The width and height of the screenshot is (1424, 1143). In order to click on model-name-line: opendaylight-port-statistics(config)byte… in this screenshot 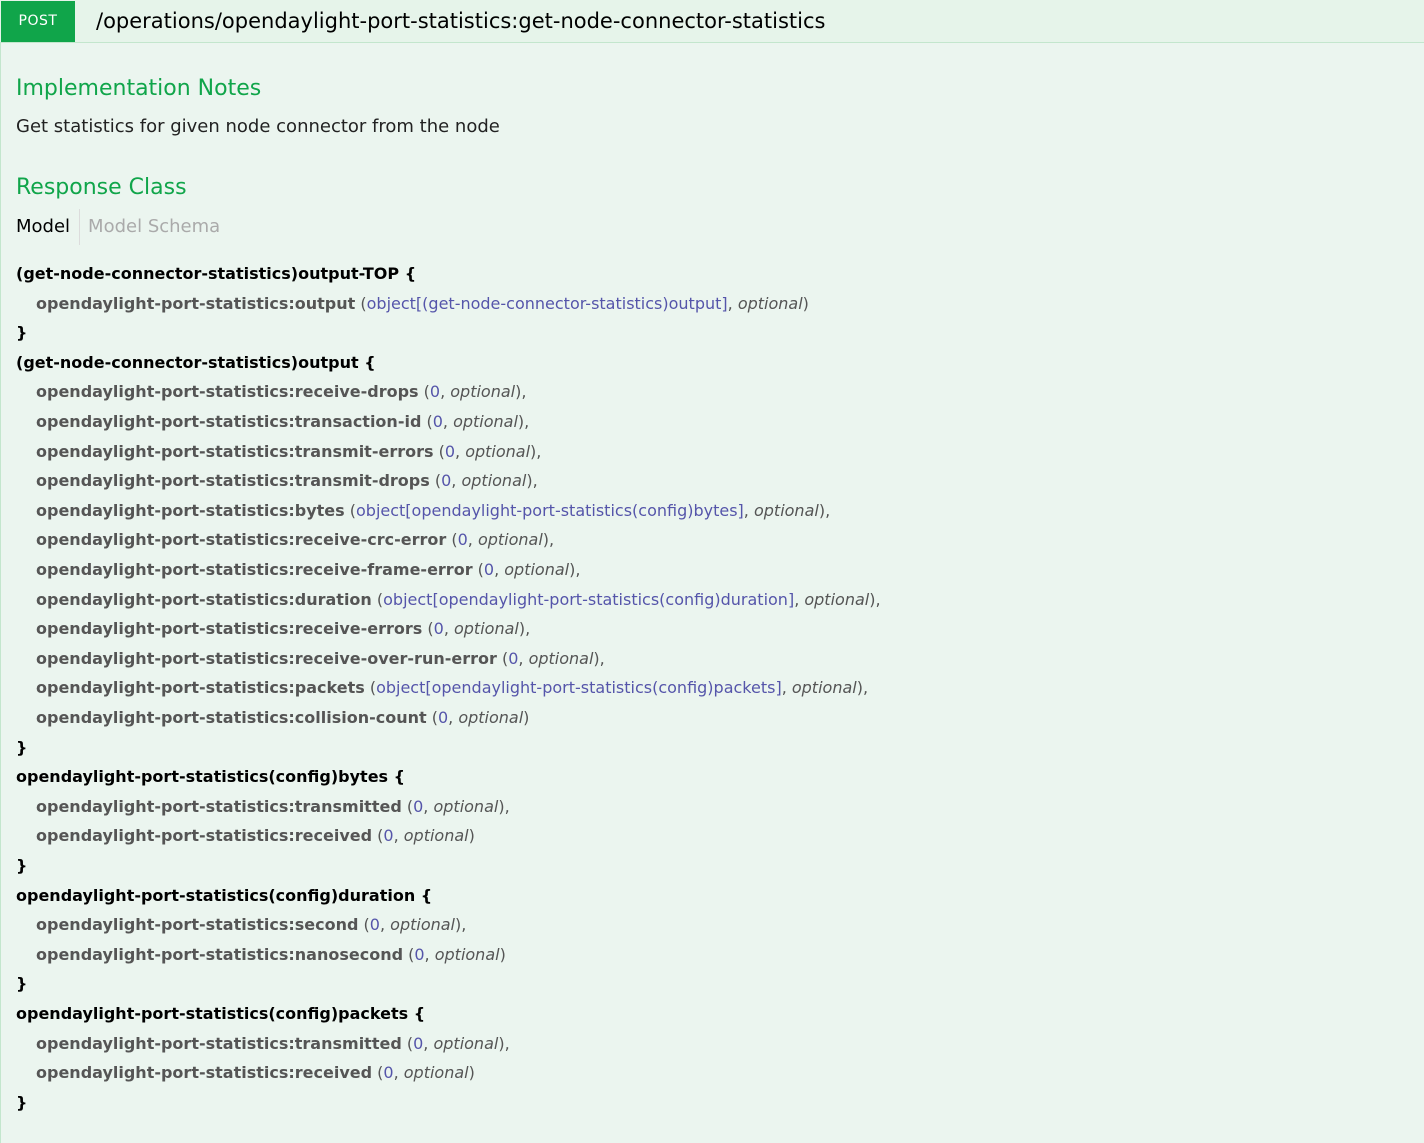, I will do `click(210, 777)`.